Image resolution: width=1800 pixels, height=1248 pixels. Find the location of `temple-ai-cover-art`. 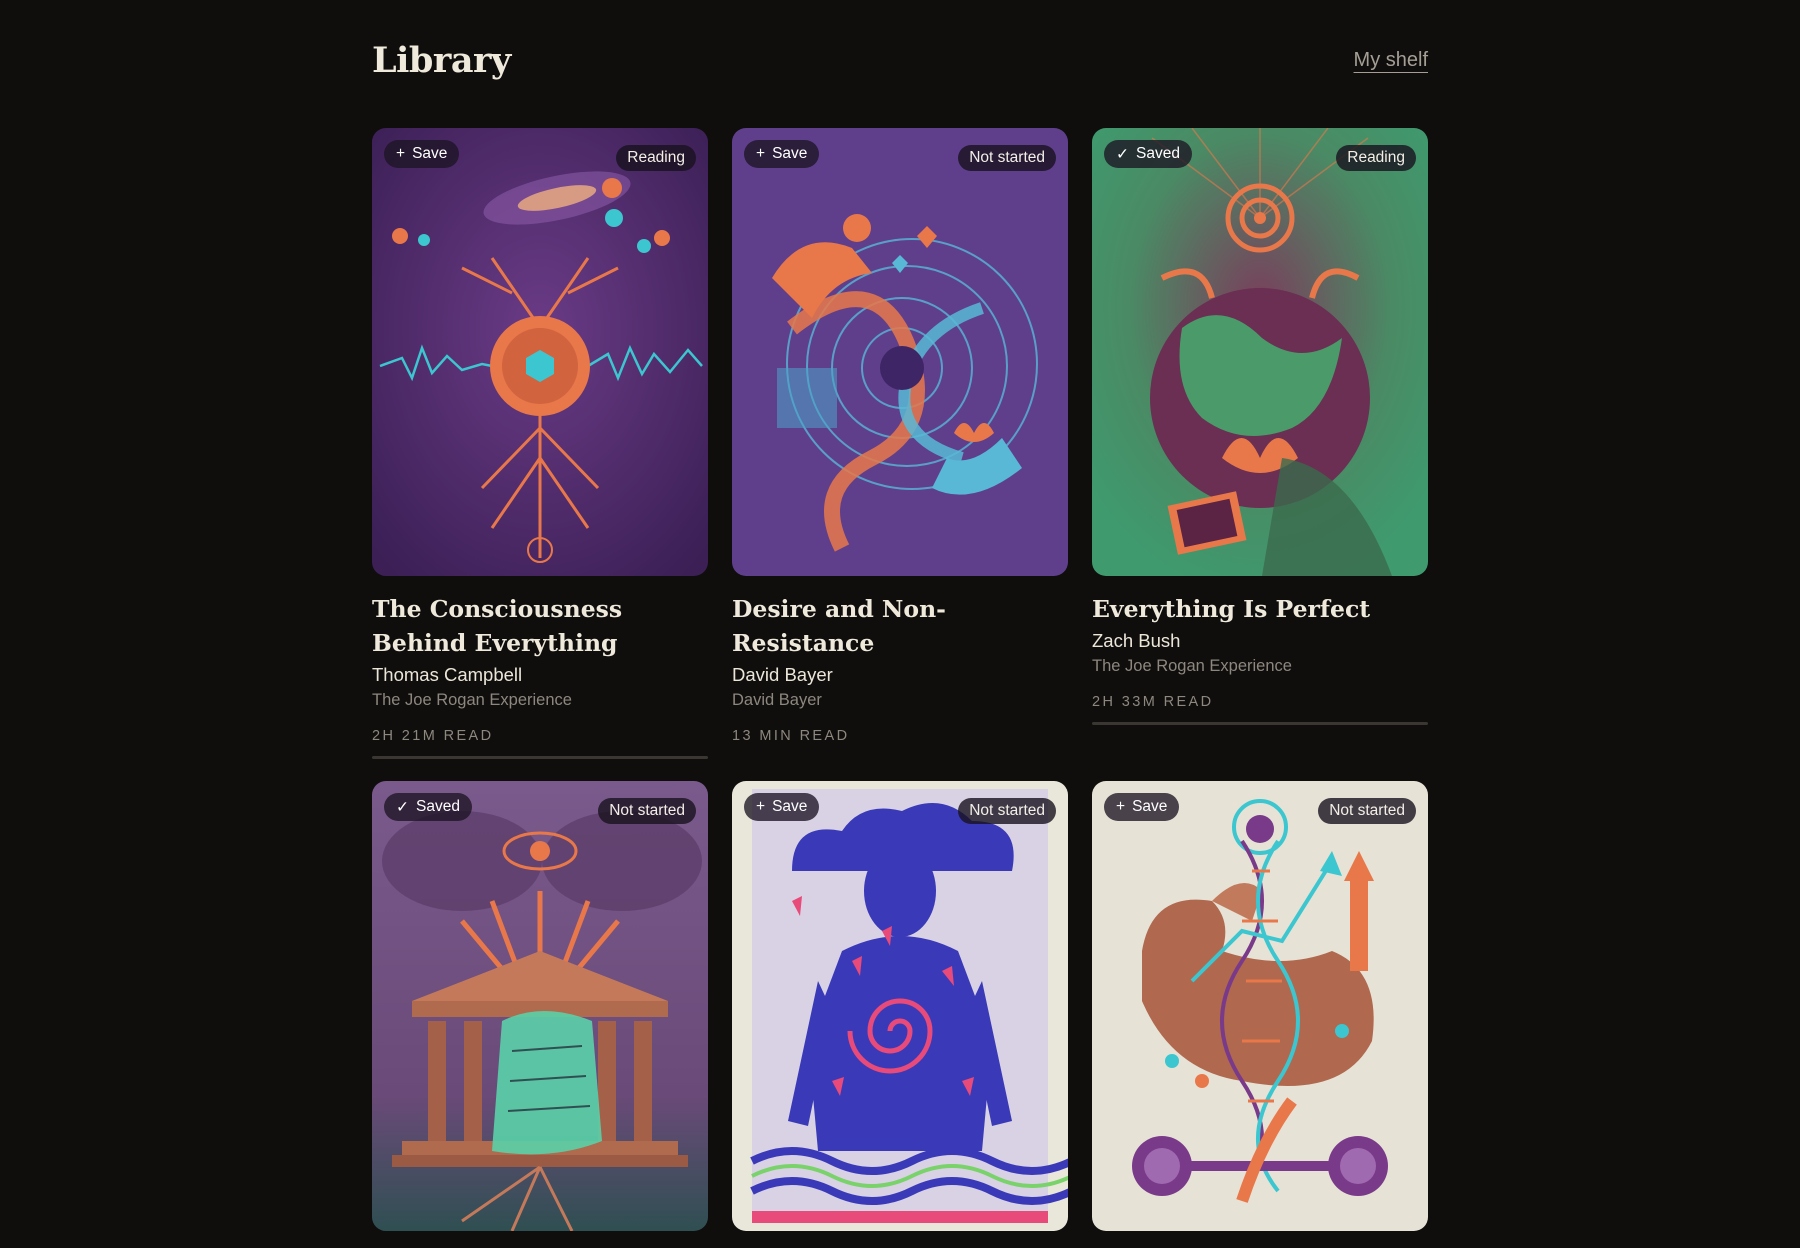

temple-ai-cover-art is located at coordinates (540, 1006).